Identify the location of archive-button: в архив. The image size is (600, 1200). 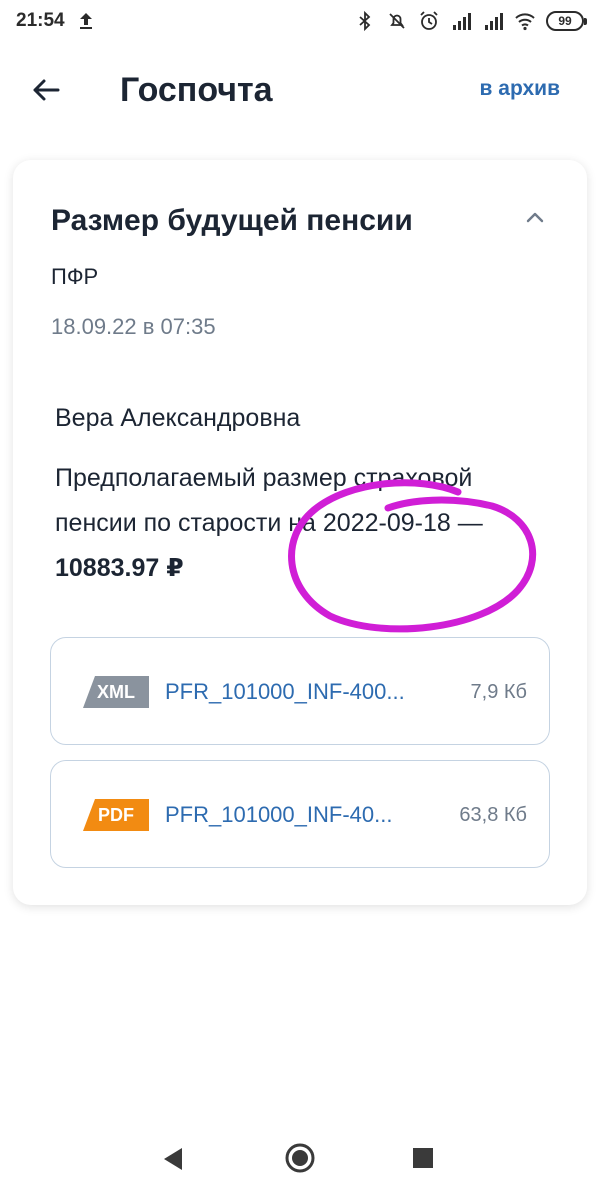
(520, 89).